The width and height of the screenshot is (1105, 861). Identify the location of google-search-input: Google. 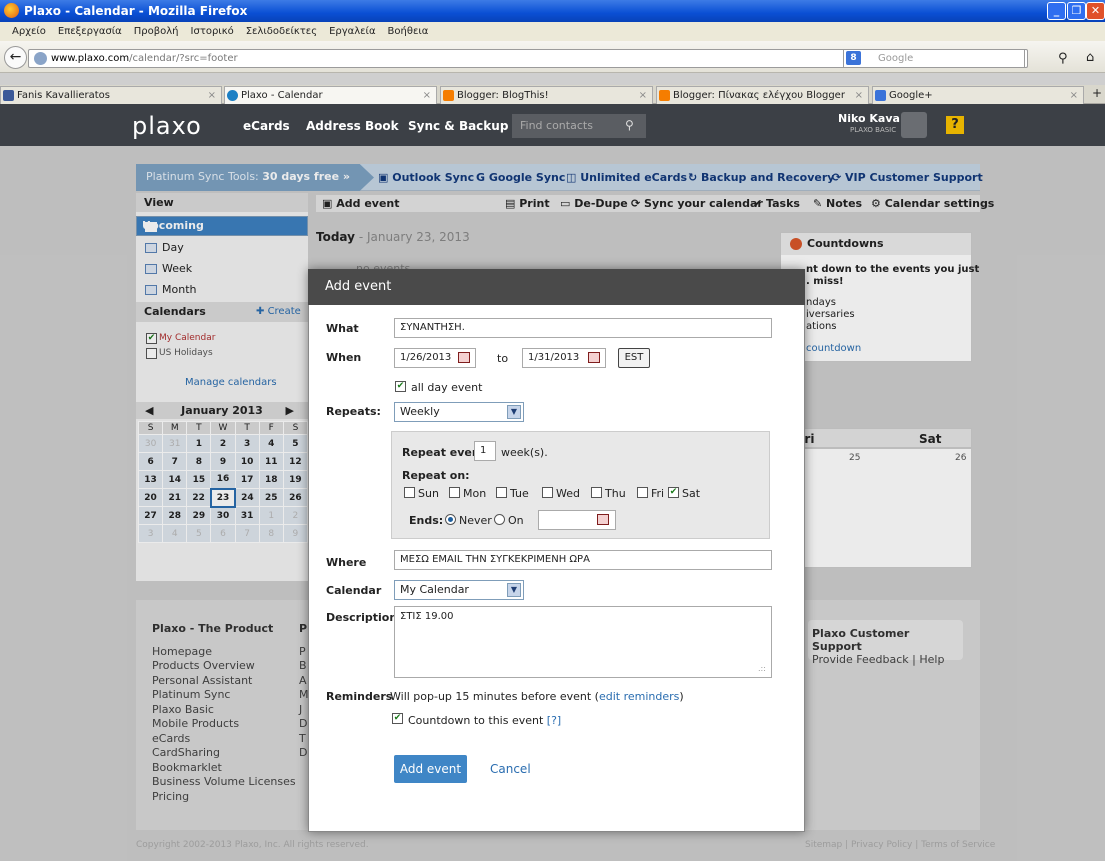
(934, 58).